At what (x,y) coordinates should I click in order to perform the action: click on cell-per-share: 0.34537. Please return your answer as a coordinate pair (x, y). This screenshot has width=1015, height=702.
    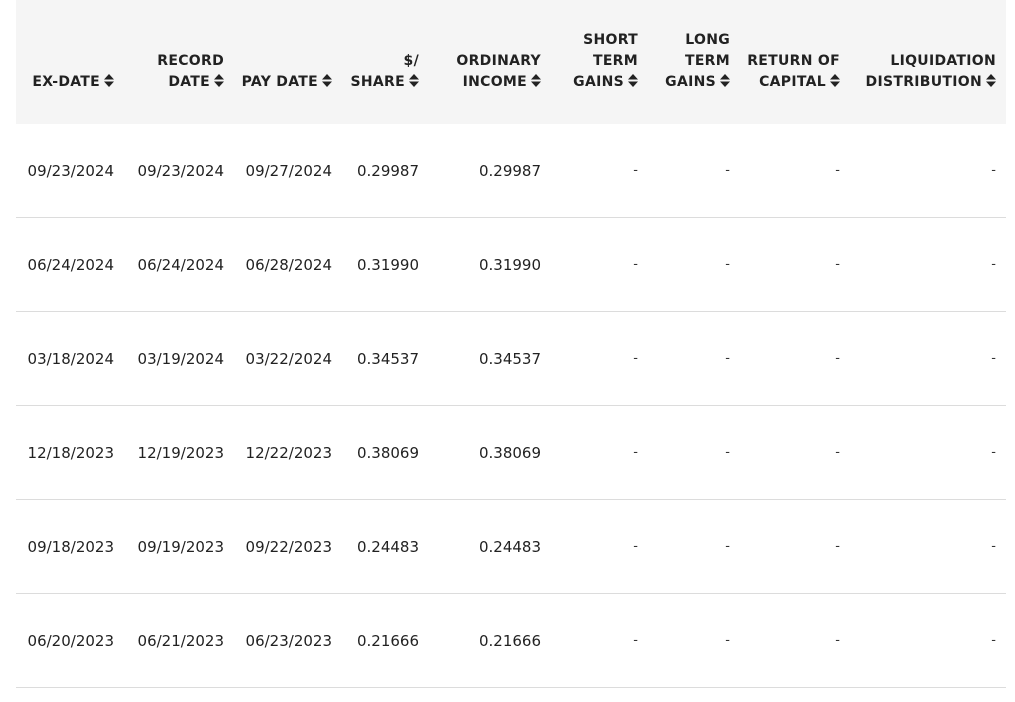
    Looking at the image, I should click on (387, 359).